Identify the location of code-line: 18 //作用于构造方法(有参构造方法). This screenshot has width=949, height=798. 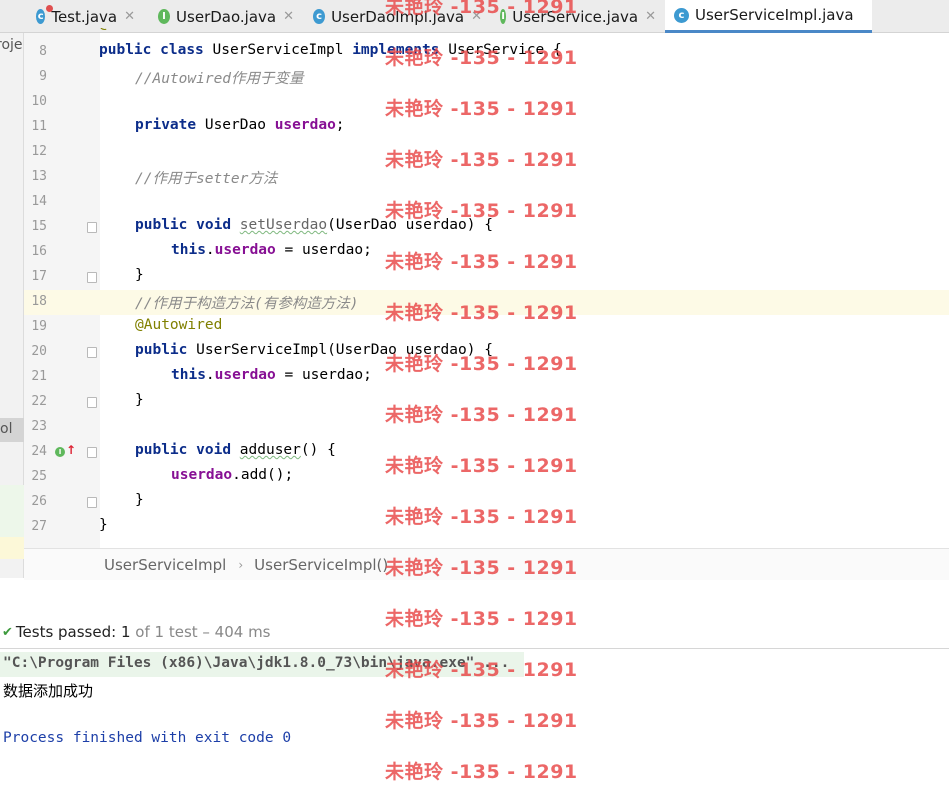
(486, 302).